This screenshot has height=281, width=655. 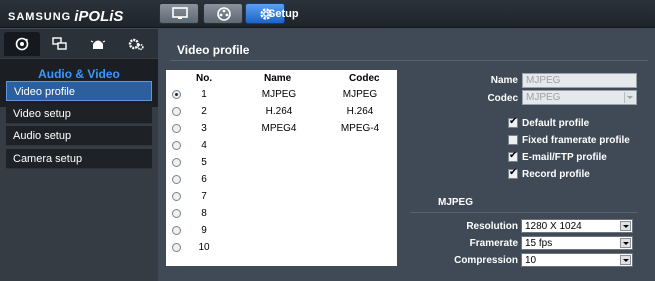 What do you see at coordinates (204, 196) in the screenshot?
I see `row-no: 7` at bounding box center [204, 196].